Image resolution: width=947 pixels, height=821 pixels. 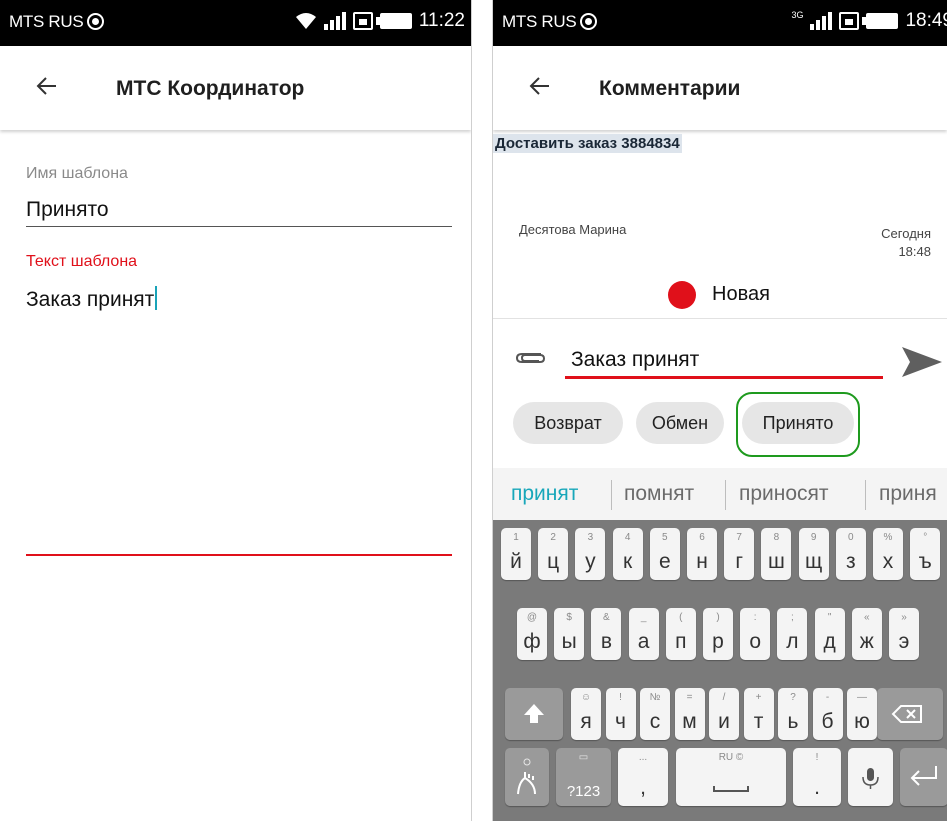 What do you see at coordinates (96, 21) in the screenshot?
I see `nfc-icon` at bounding box center [96, 21].